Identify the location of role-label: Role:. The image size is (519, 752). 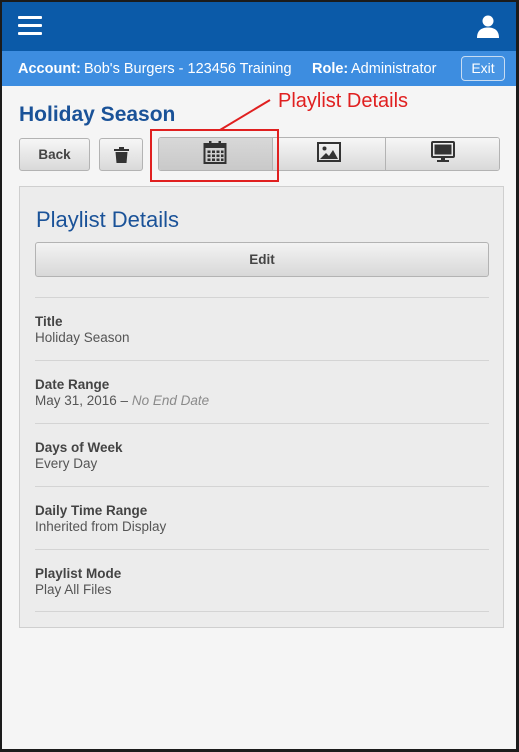
(330, 69).